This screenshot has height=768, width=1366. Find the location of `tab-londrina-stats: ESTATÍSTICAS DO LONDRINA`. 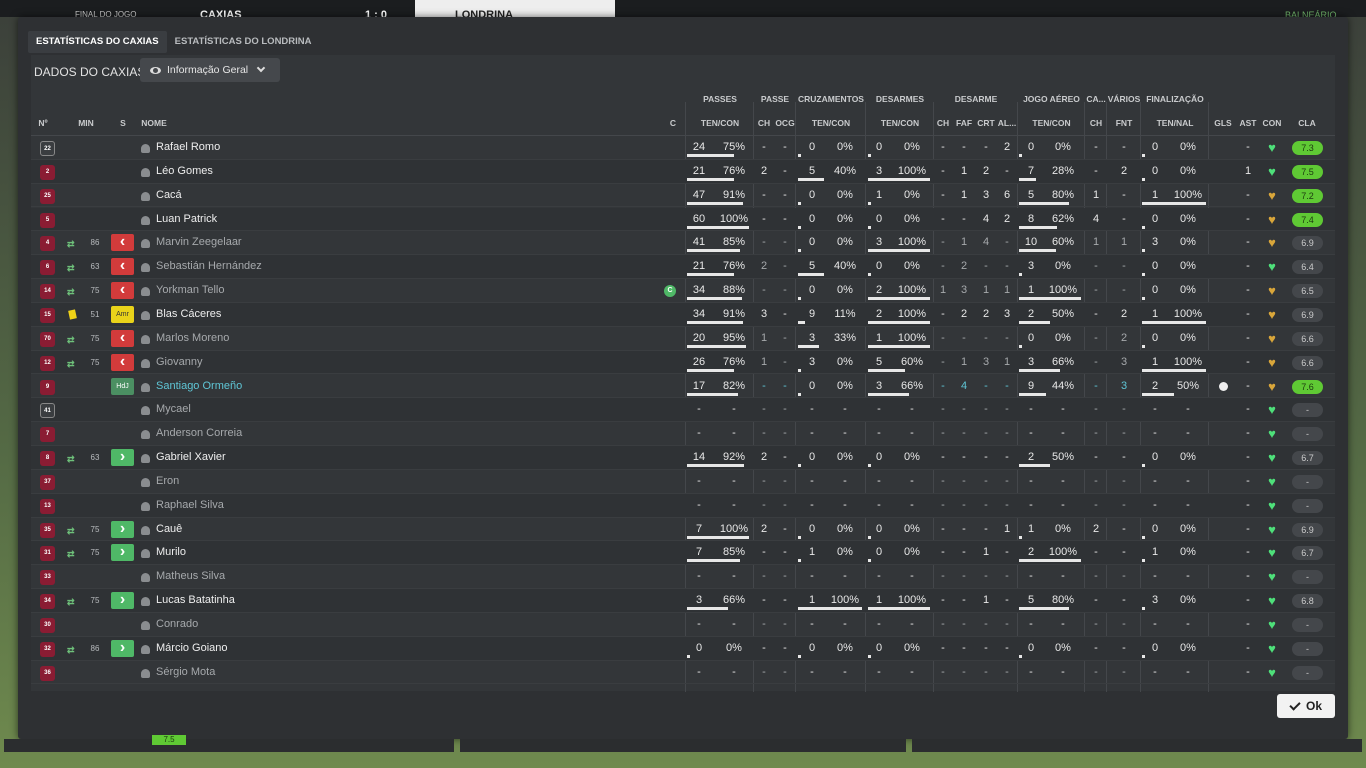

tab-londrina-stats: ESTATÍSTICAS DO LONDRINA is located at coordinates (243, 42).